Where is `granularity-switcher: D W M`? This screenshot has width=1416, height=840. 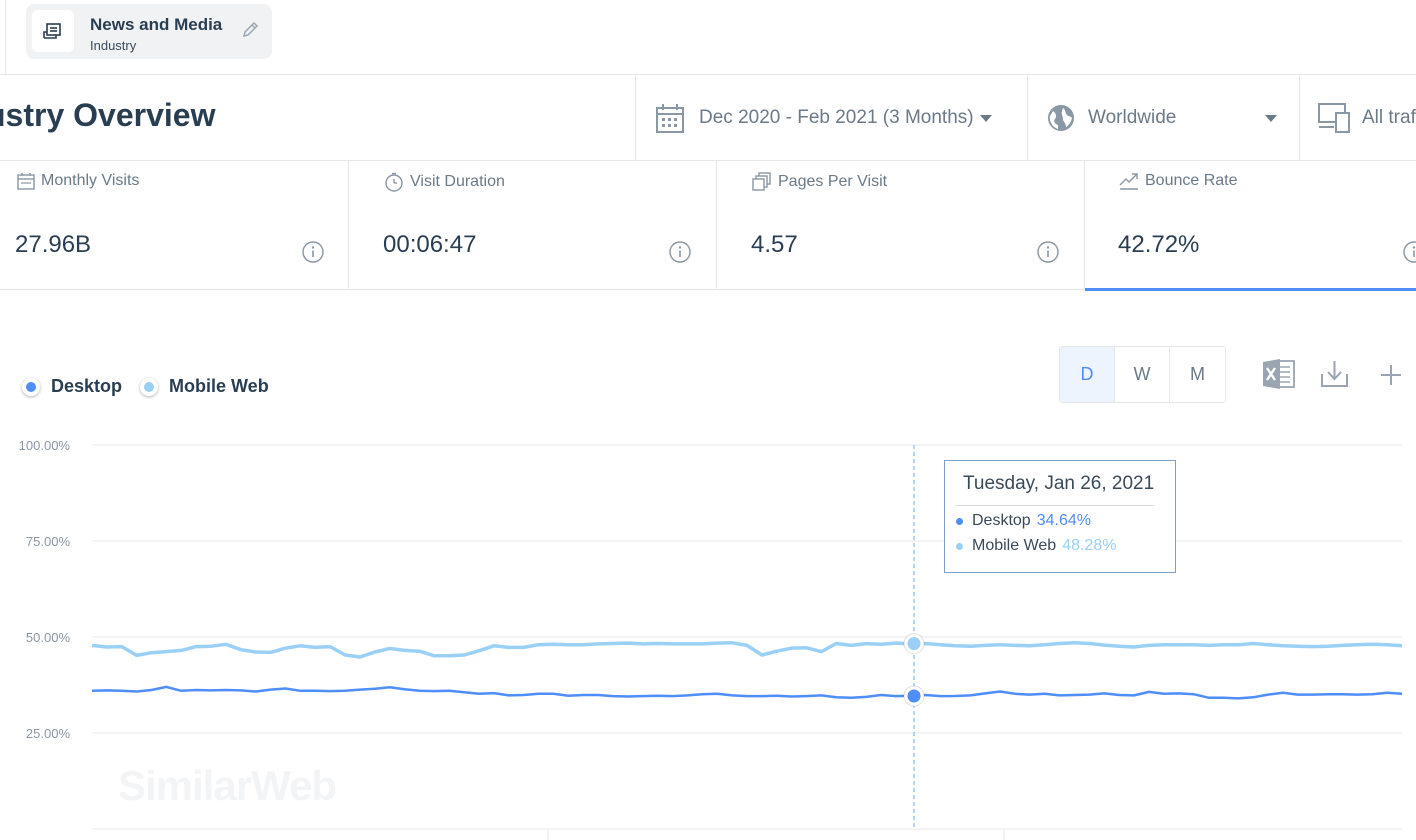
granularity-switcher: D W M is located at coordinates (1142, 374).